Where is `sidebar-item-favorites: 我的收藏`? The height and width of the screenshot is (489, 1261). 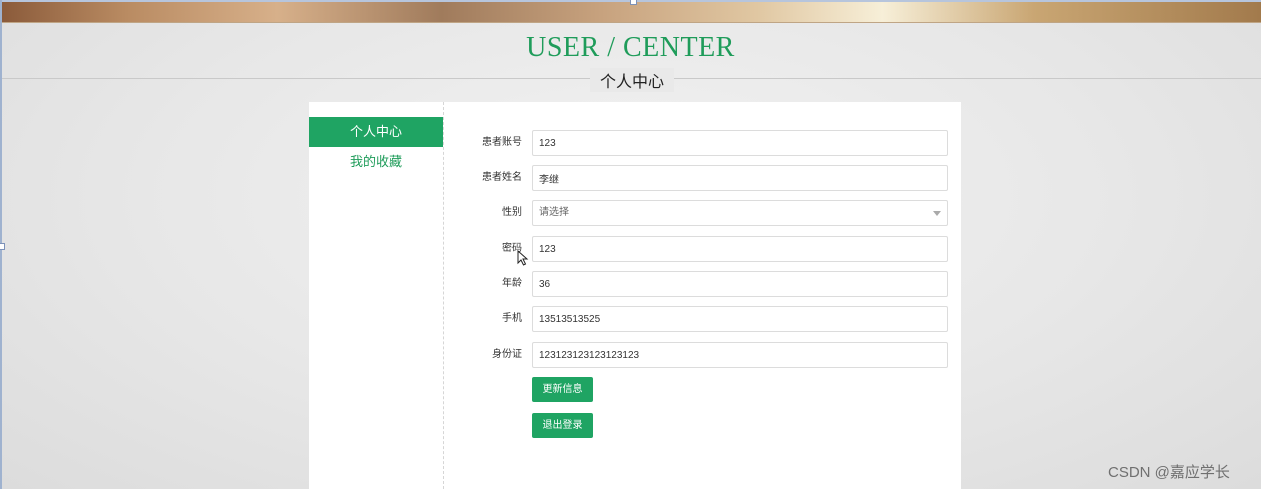
sidebar-item-favorites: 我的收藏 is located at coordinates (376, 162).